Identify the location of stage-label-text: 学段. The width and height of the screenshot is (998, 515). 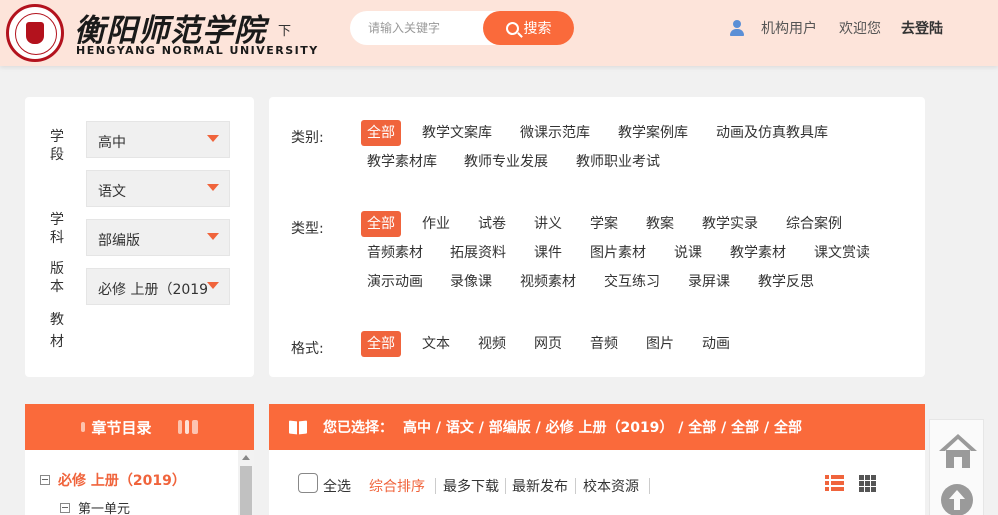
(57, 146).